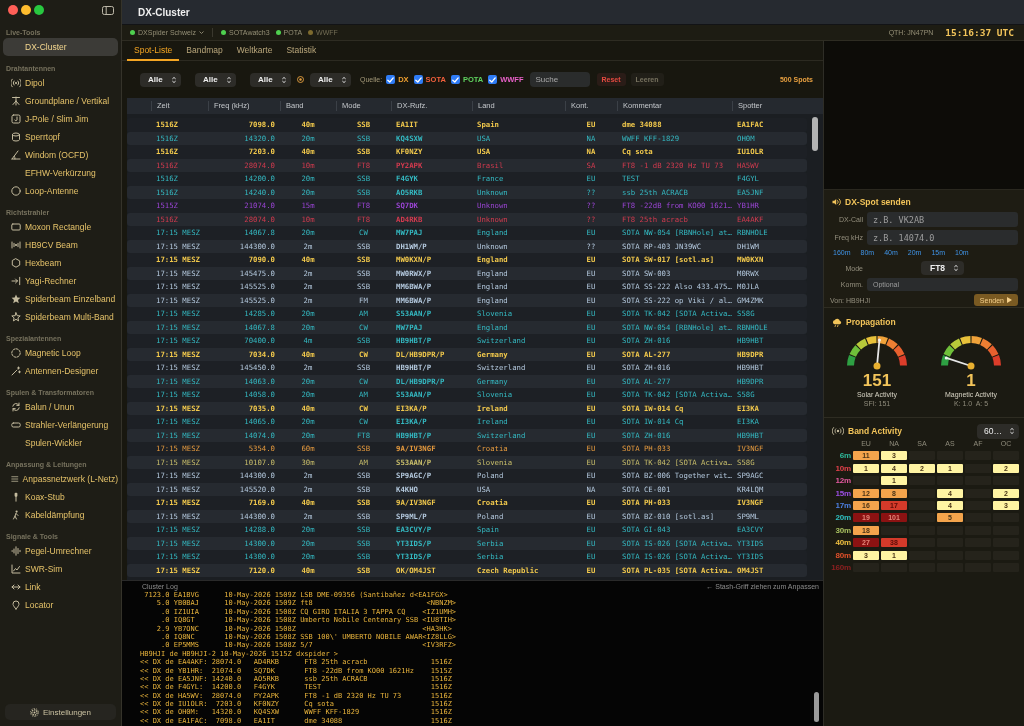  I want to click on band-label: 30m, so click(843, 530).